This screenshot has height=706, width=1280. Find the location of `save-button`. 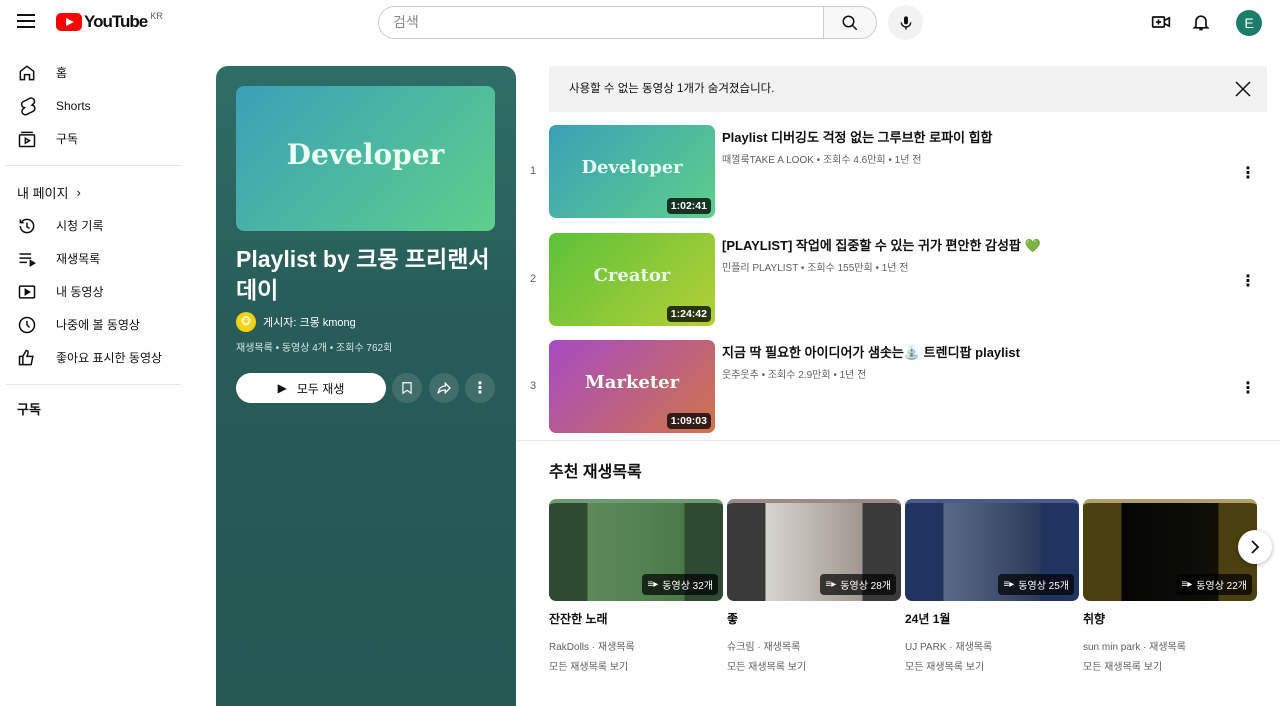

save-button is located at coordinates (407, 388).